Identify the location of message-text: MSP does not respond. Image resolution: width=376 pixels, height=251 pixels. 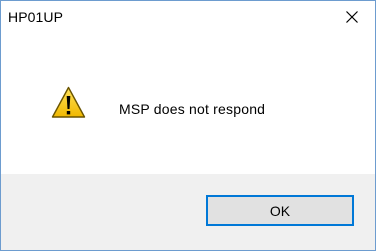
(192, 109).